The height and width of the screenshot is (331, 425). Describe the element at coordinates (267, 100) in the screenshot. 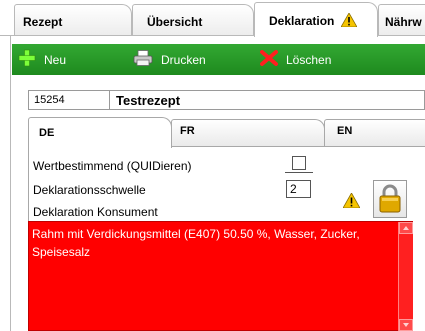

I see `recipe-name-field: Testrezept` at that location.